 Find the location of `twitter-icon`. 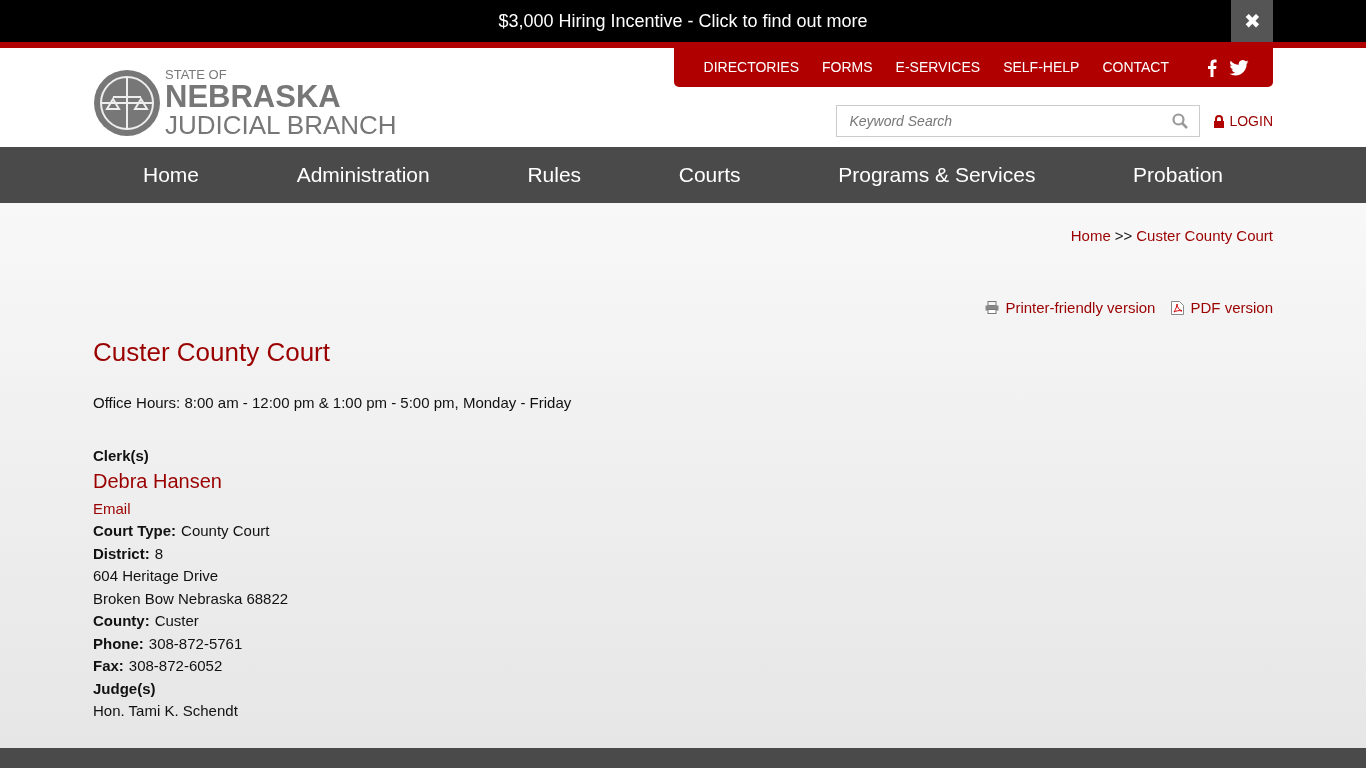

twitter-icon is located at coordinates (1239, 67).